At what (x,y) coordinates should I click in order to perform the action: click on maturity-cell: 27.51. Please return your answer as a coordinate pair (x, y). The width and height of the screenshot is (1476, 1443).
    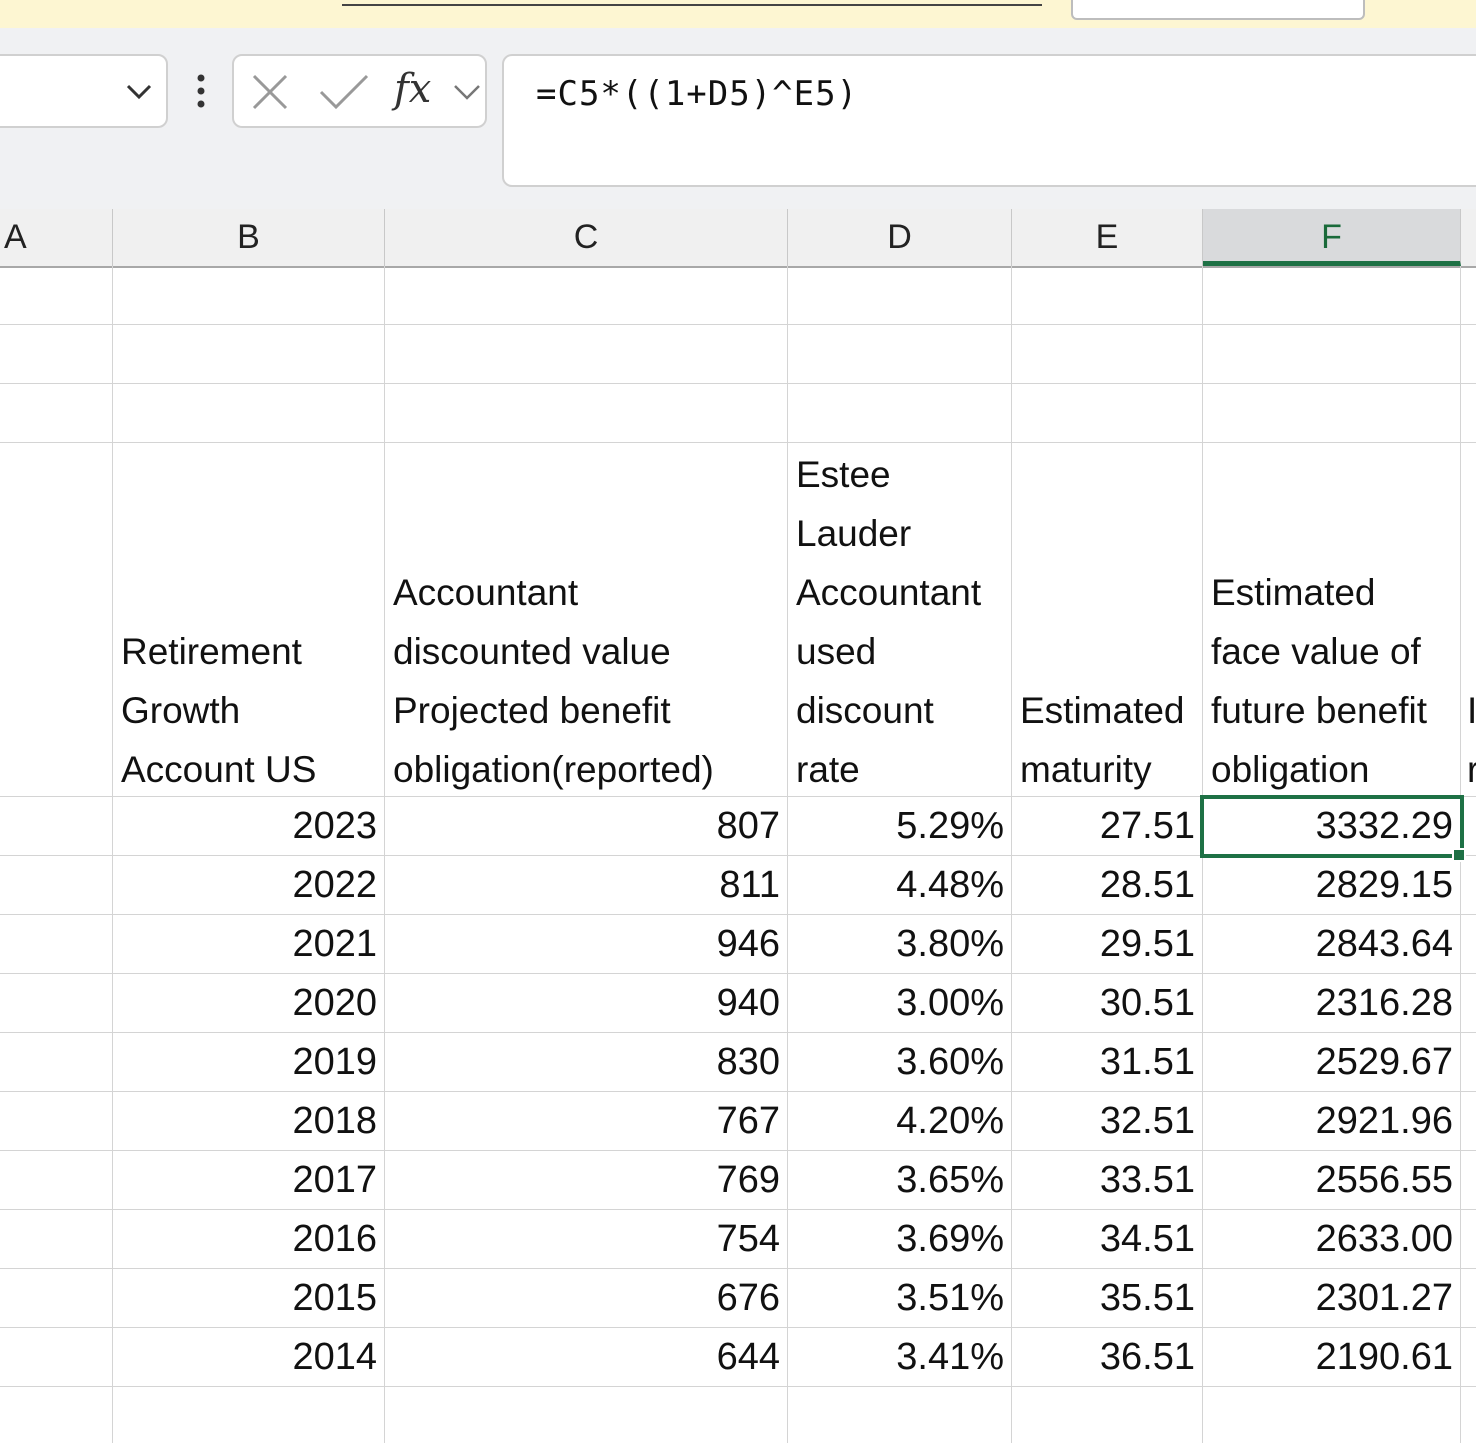
    Looking at the image, I should click on (1107, 826).